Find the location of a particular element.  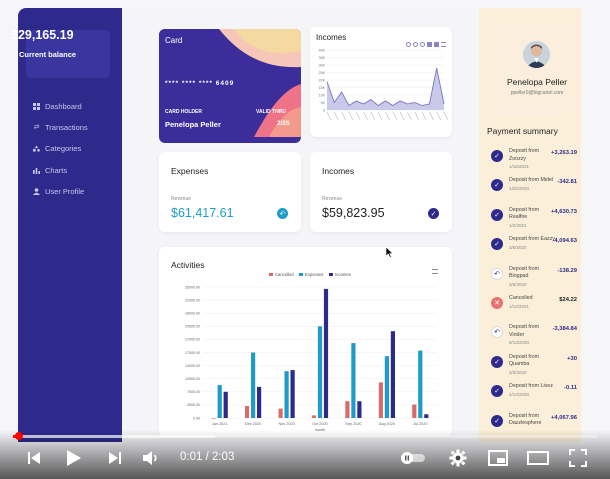

y-tick-label: 17500.00 is located at coordinates (192, 353).